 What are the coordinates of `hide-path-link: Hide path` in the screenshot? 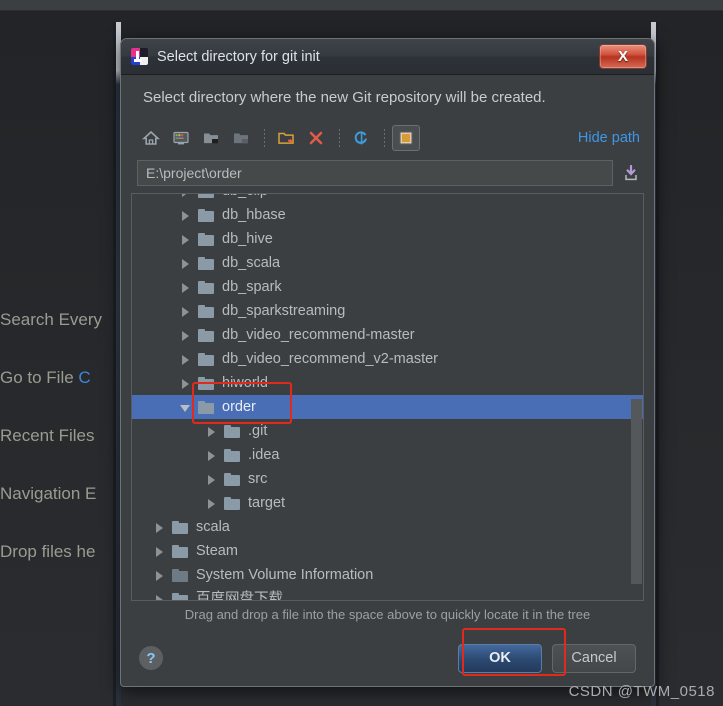 It's located at (609, 138).